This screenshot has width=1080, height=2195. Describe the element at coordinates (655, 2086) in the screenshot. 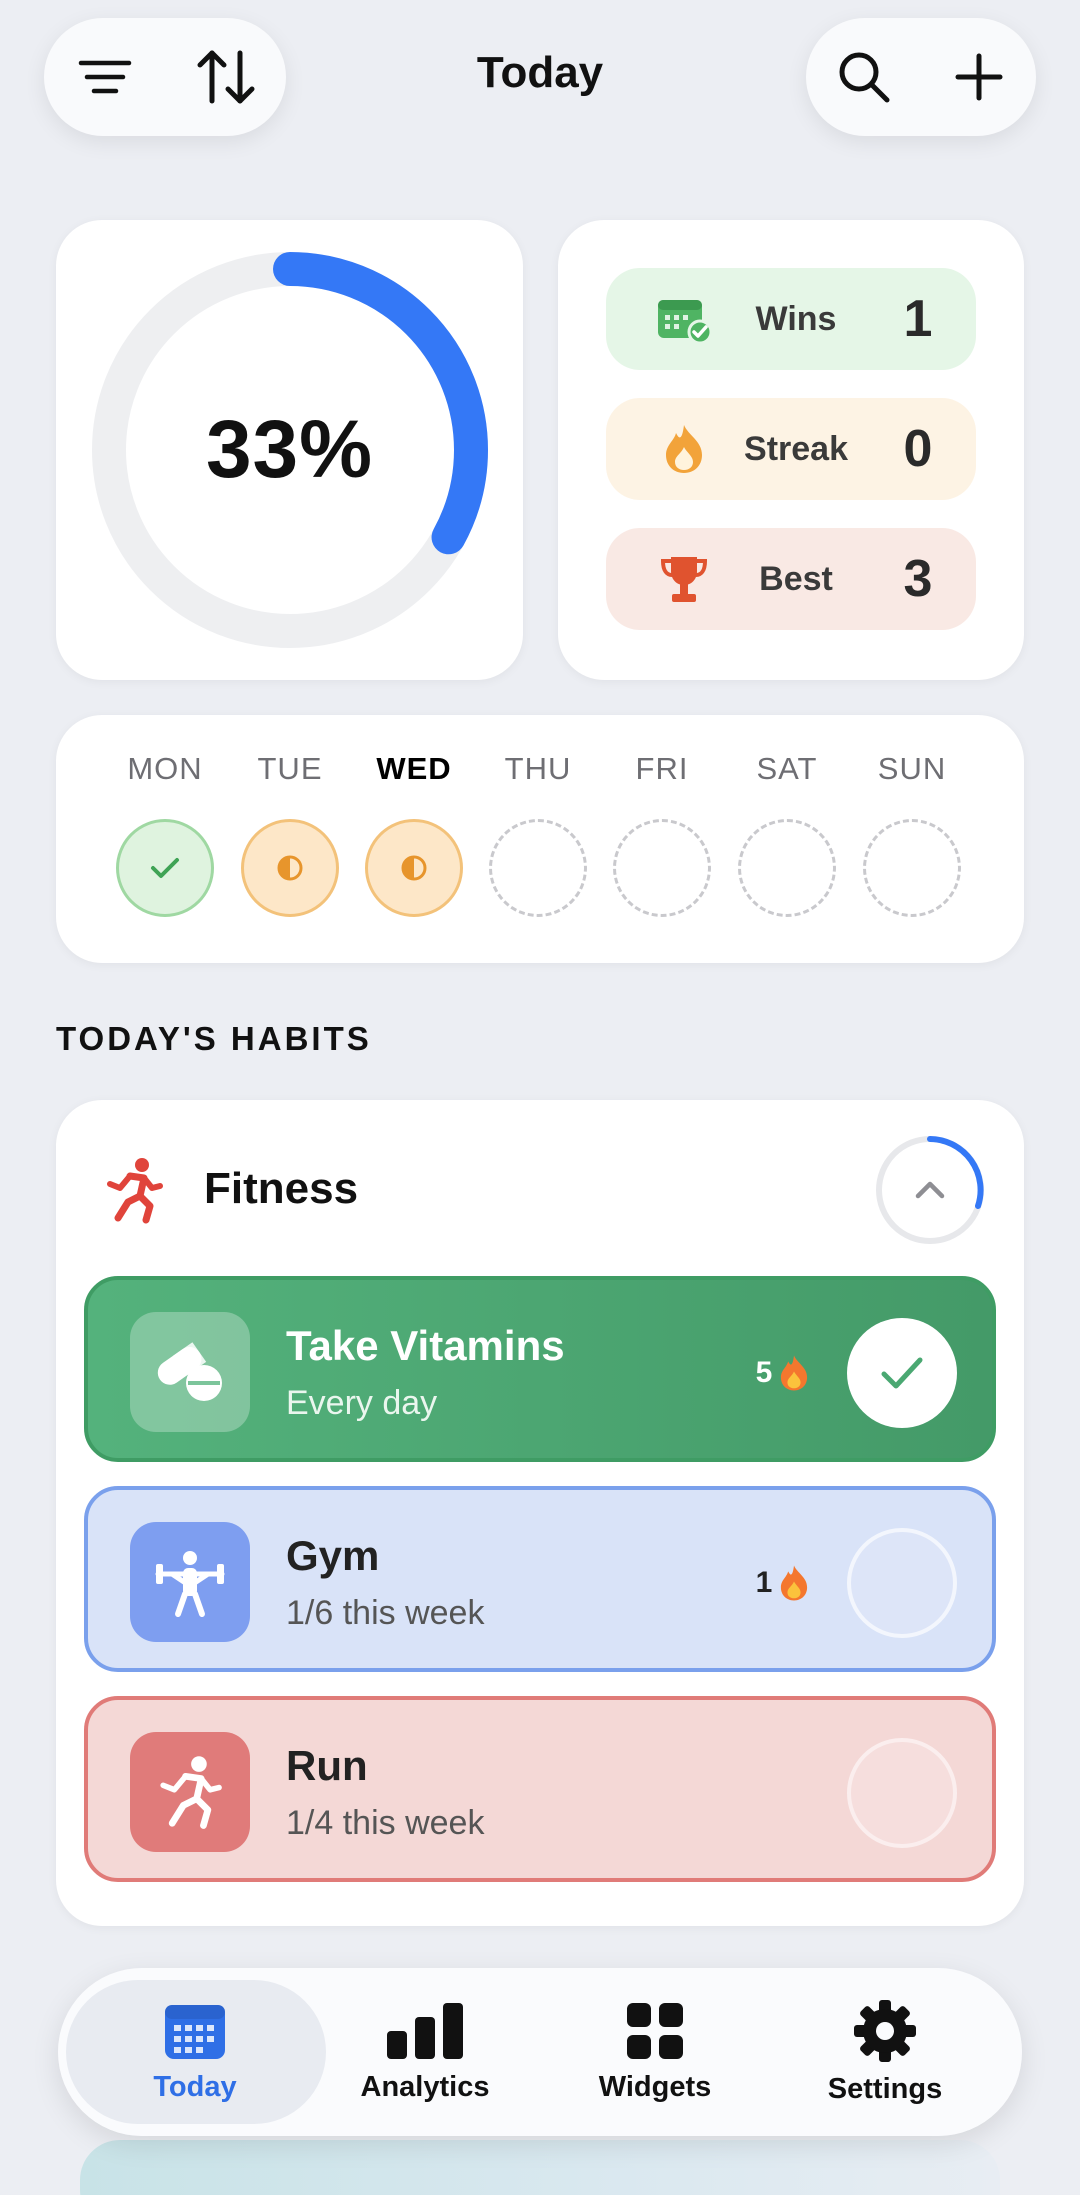

I see `tab-label: Widgets` at that location.